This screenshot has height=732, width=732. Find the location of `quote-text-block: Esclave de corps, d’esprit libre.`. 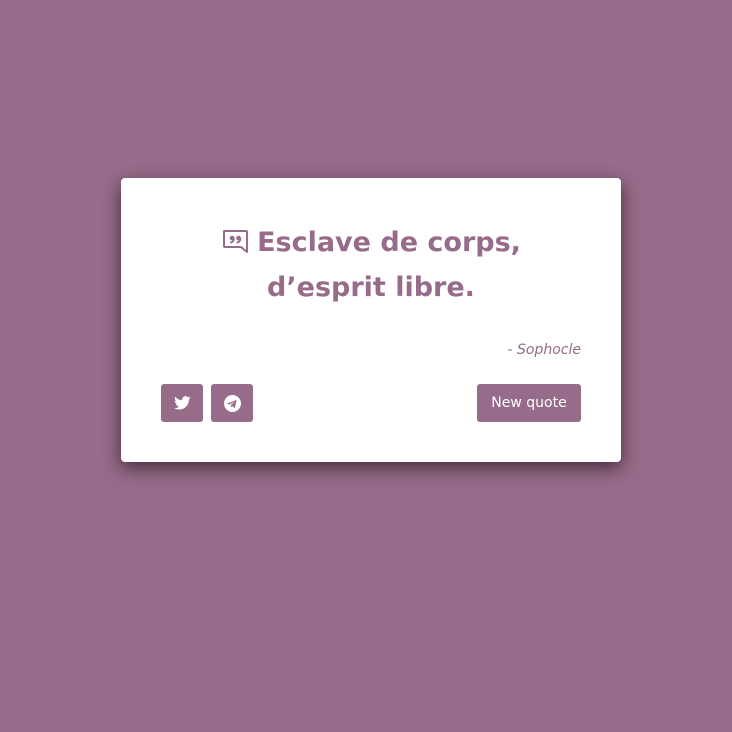

quote-text-block: Esclave de corps, d’esprit libre. is located at coordinates (371, 265).